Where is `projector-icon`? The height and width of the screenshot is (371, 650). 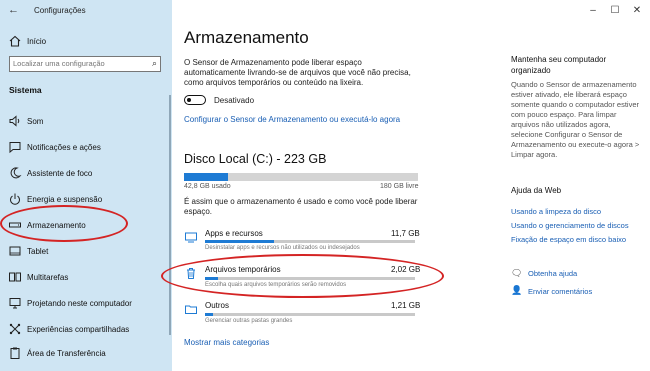 projector-icon is located at coordinates (15, 303).